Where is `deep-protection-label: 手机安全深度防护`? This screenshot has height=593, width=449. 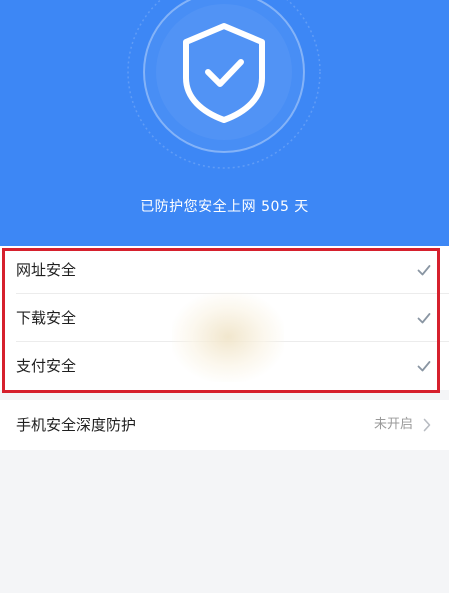 deep-protection-label: 手机安全深度防护 is located at coordinates (76, 425).